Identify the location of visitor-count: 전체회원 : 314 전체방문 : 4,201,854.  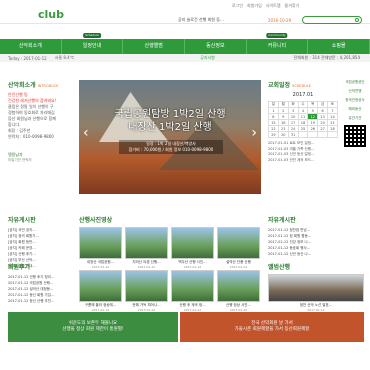
(327, 57).